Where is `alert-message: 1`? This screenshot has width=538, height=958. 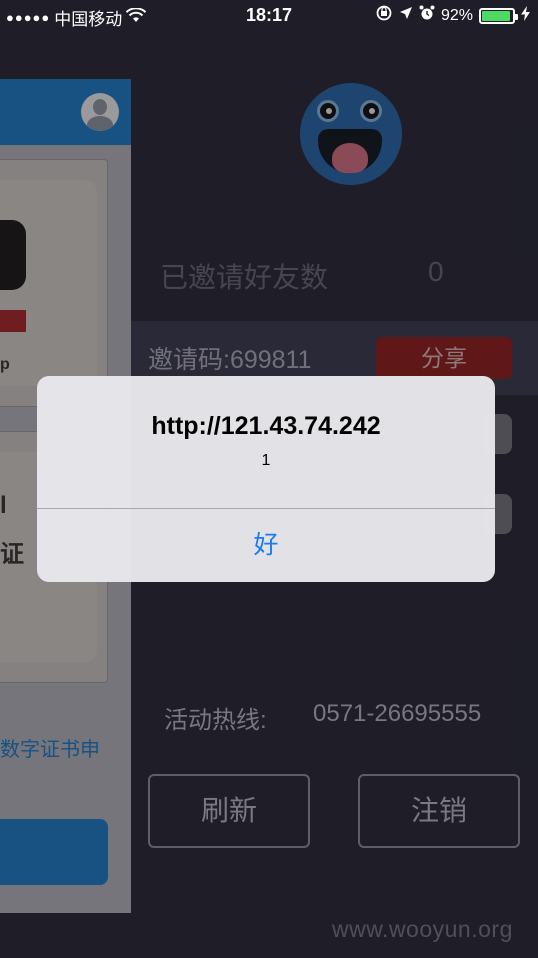 alert-message: 1 is located at coordinates (266, 460).